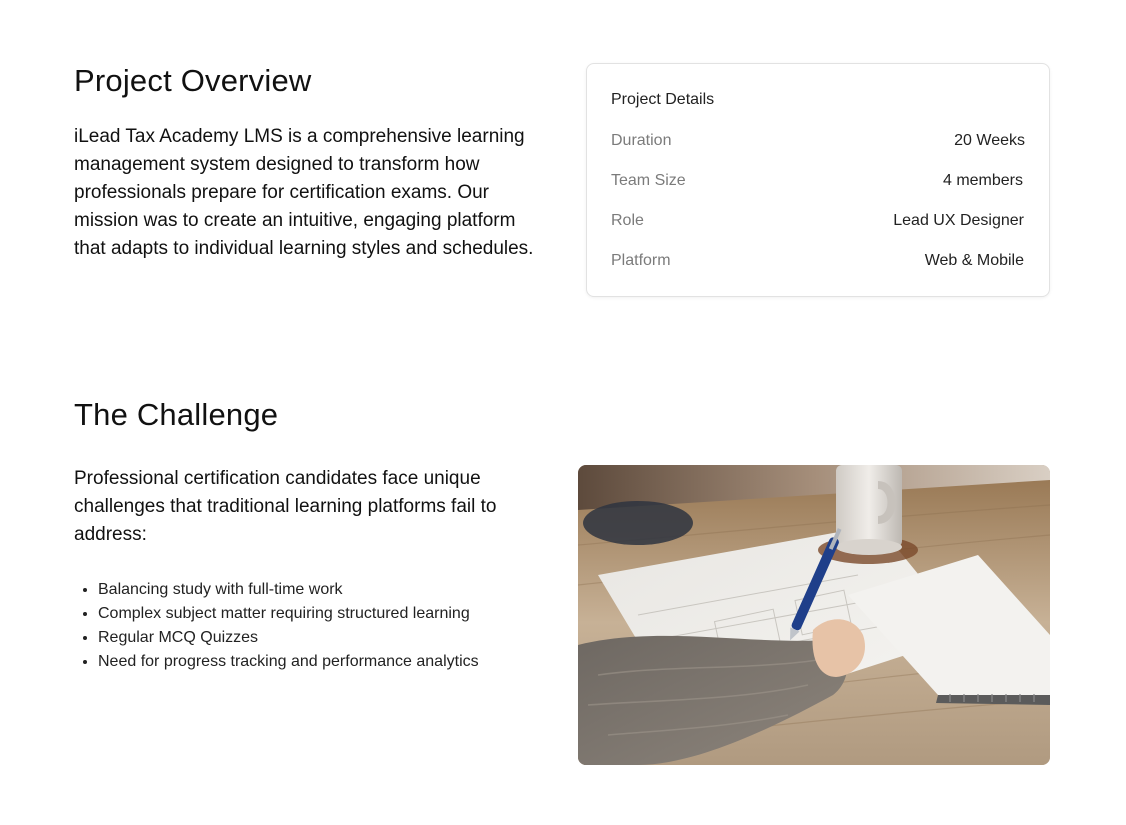  Describe the element at coordinates (193, 80) in the screenshot. I see `project-overview-heading: Project Overview` at that location.